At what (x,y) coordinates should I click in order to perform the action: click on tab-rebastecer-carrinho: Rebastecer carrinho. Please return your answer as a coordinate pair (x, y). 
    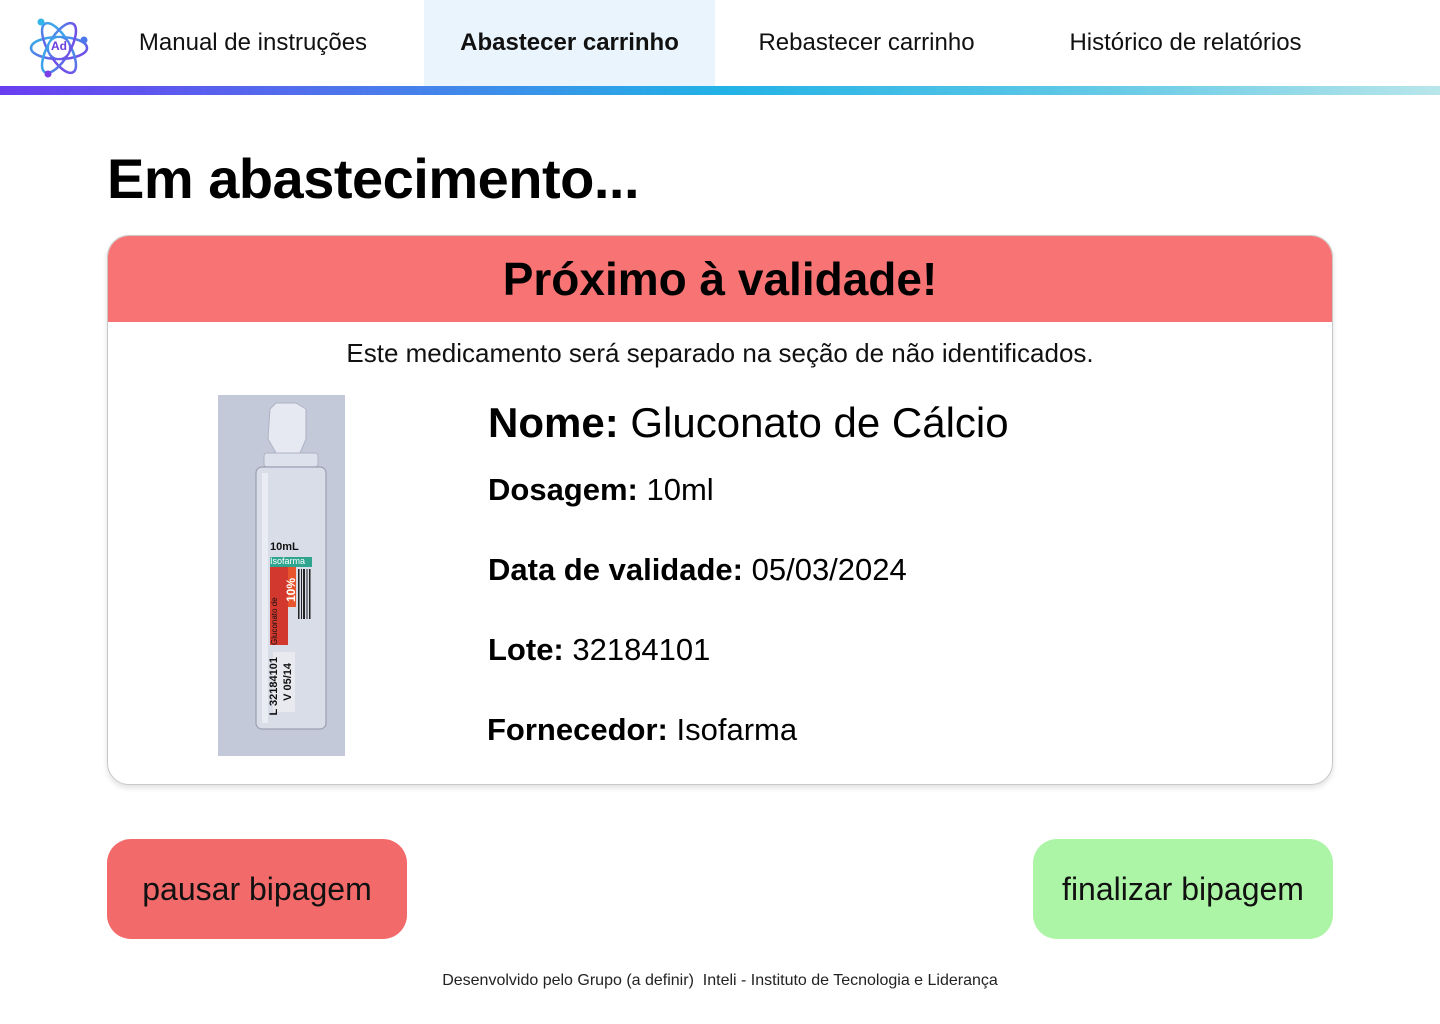
    Looking at the image, I should click on (866, 43).